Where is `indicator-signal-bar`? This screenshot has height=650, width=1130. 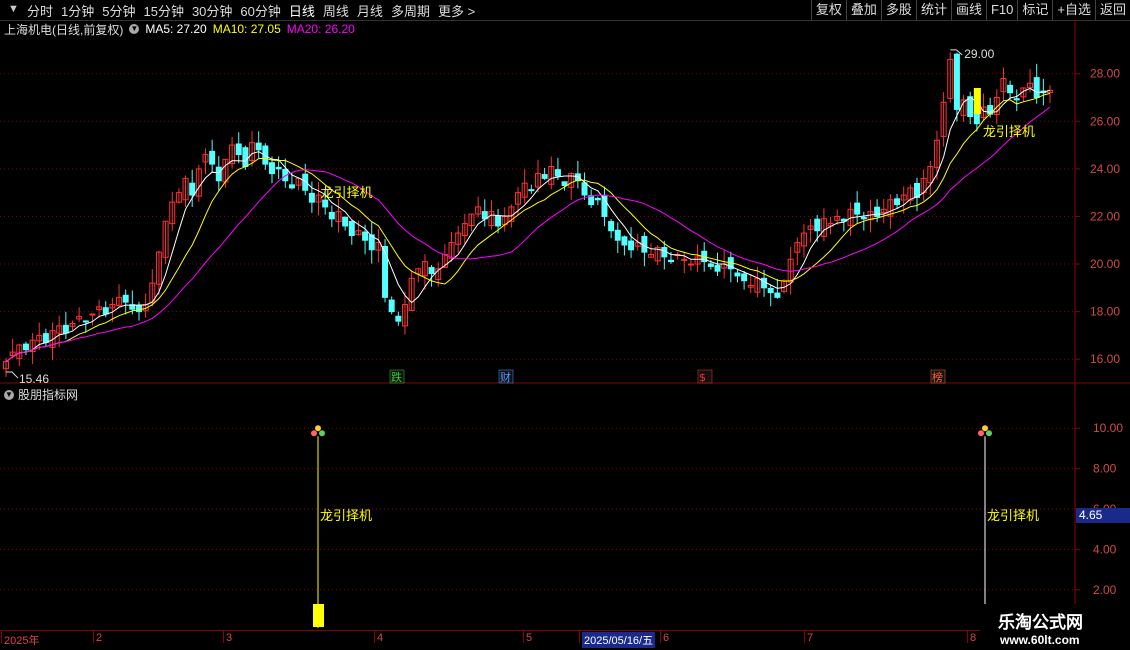
indicator-signal-bar is located at coordinates (318, 615).